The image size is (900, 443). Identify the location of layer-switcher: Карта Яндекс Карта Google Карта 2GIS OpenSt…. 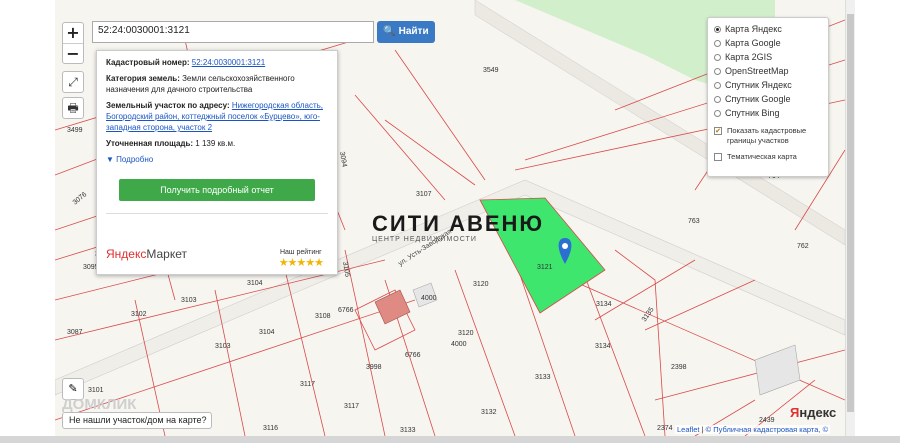
(768, 97).